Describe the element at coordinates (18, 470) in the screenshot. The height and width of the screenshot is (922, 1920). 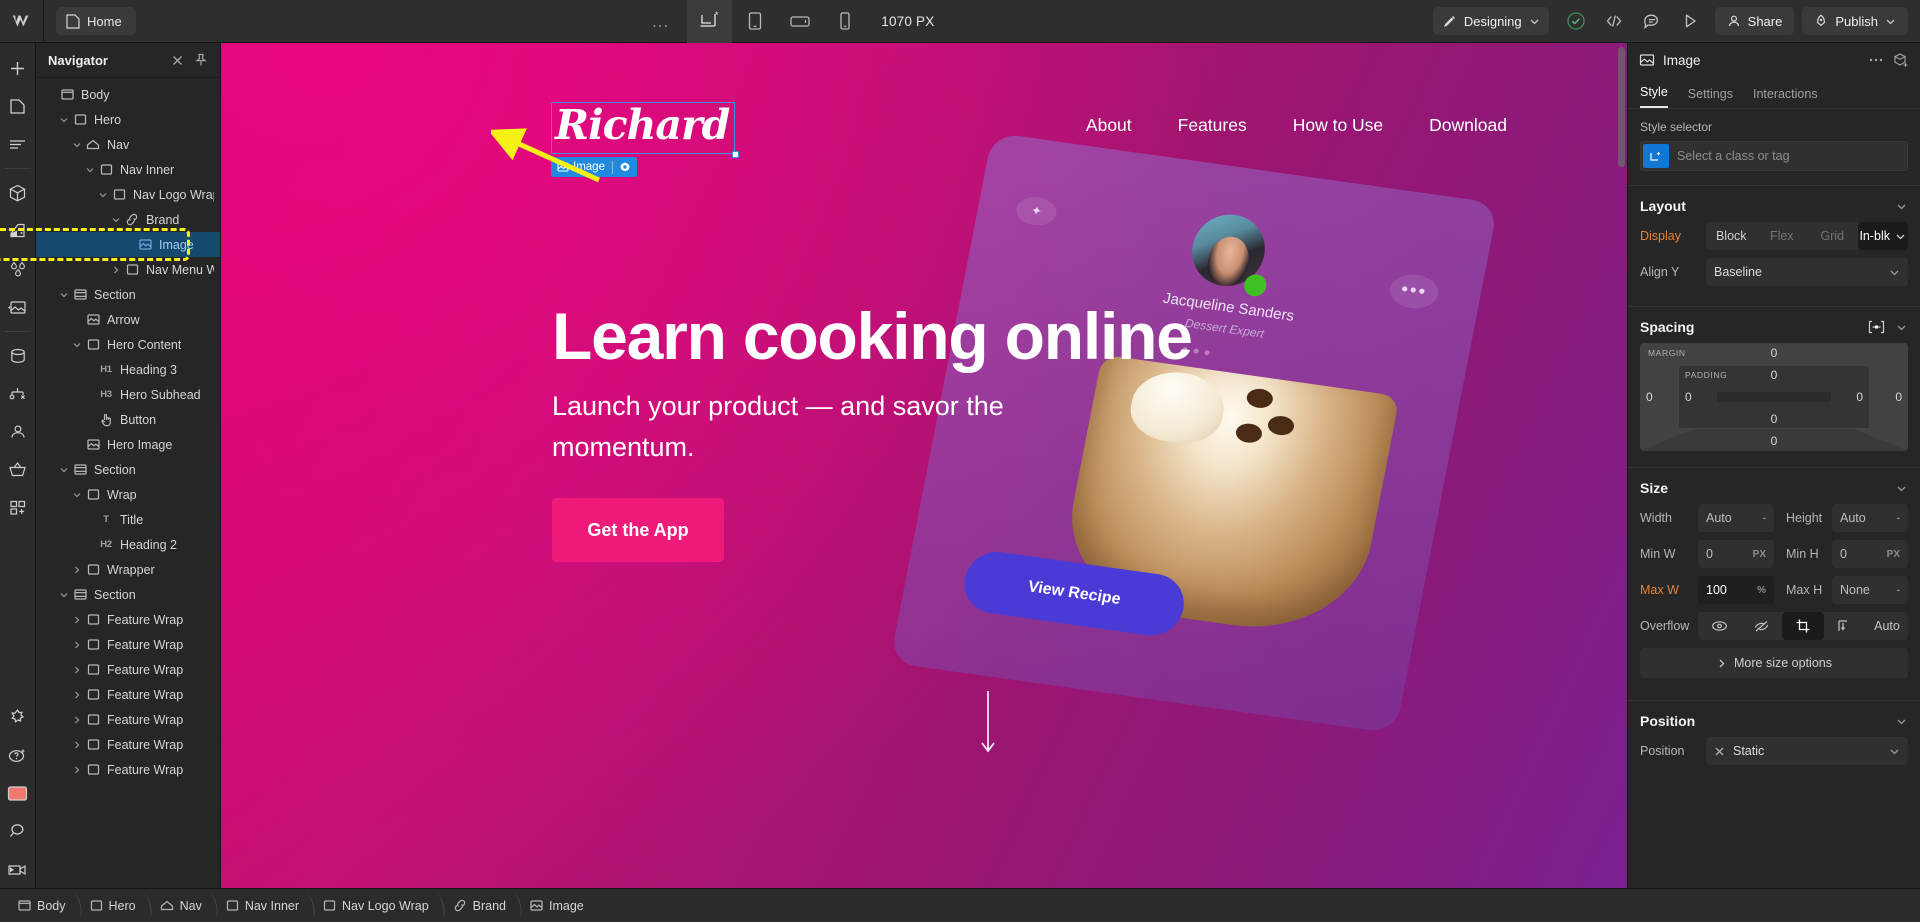
I see `ecommerce-basket-icon` at that location.